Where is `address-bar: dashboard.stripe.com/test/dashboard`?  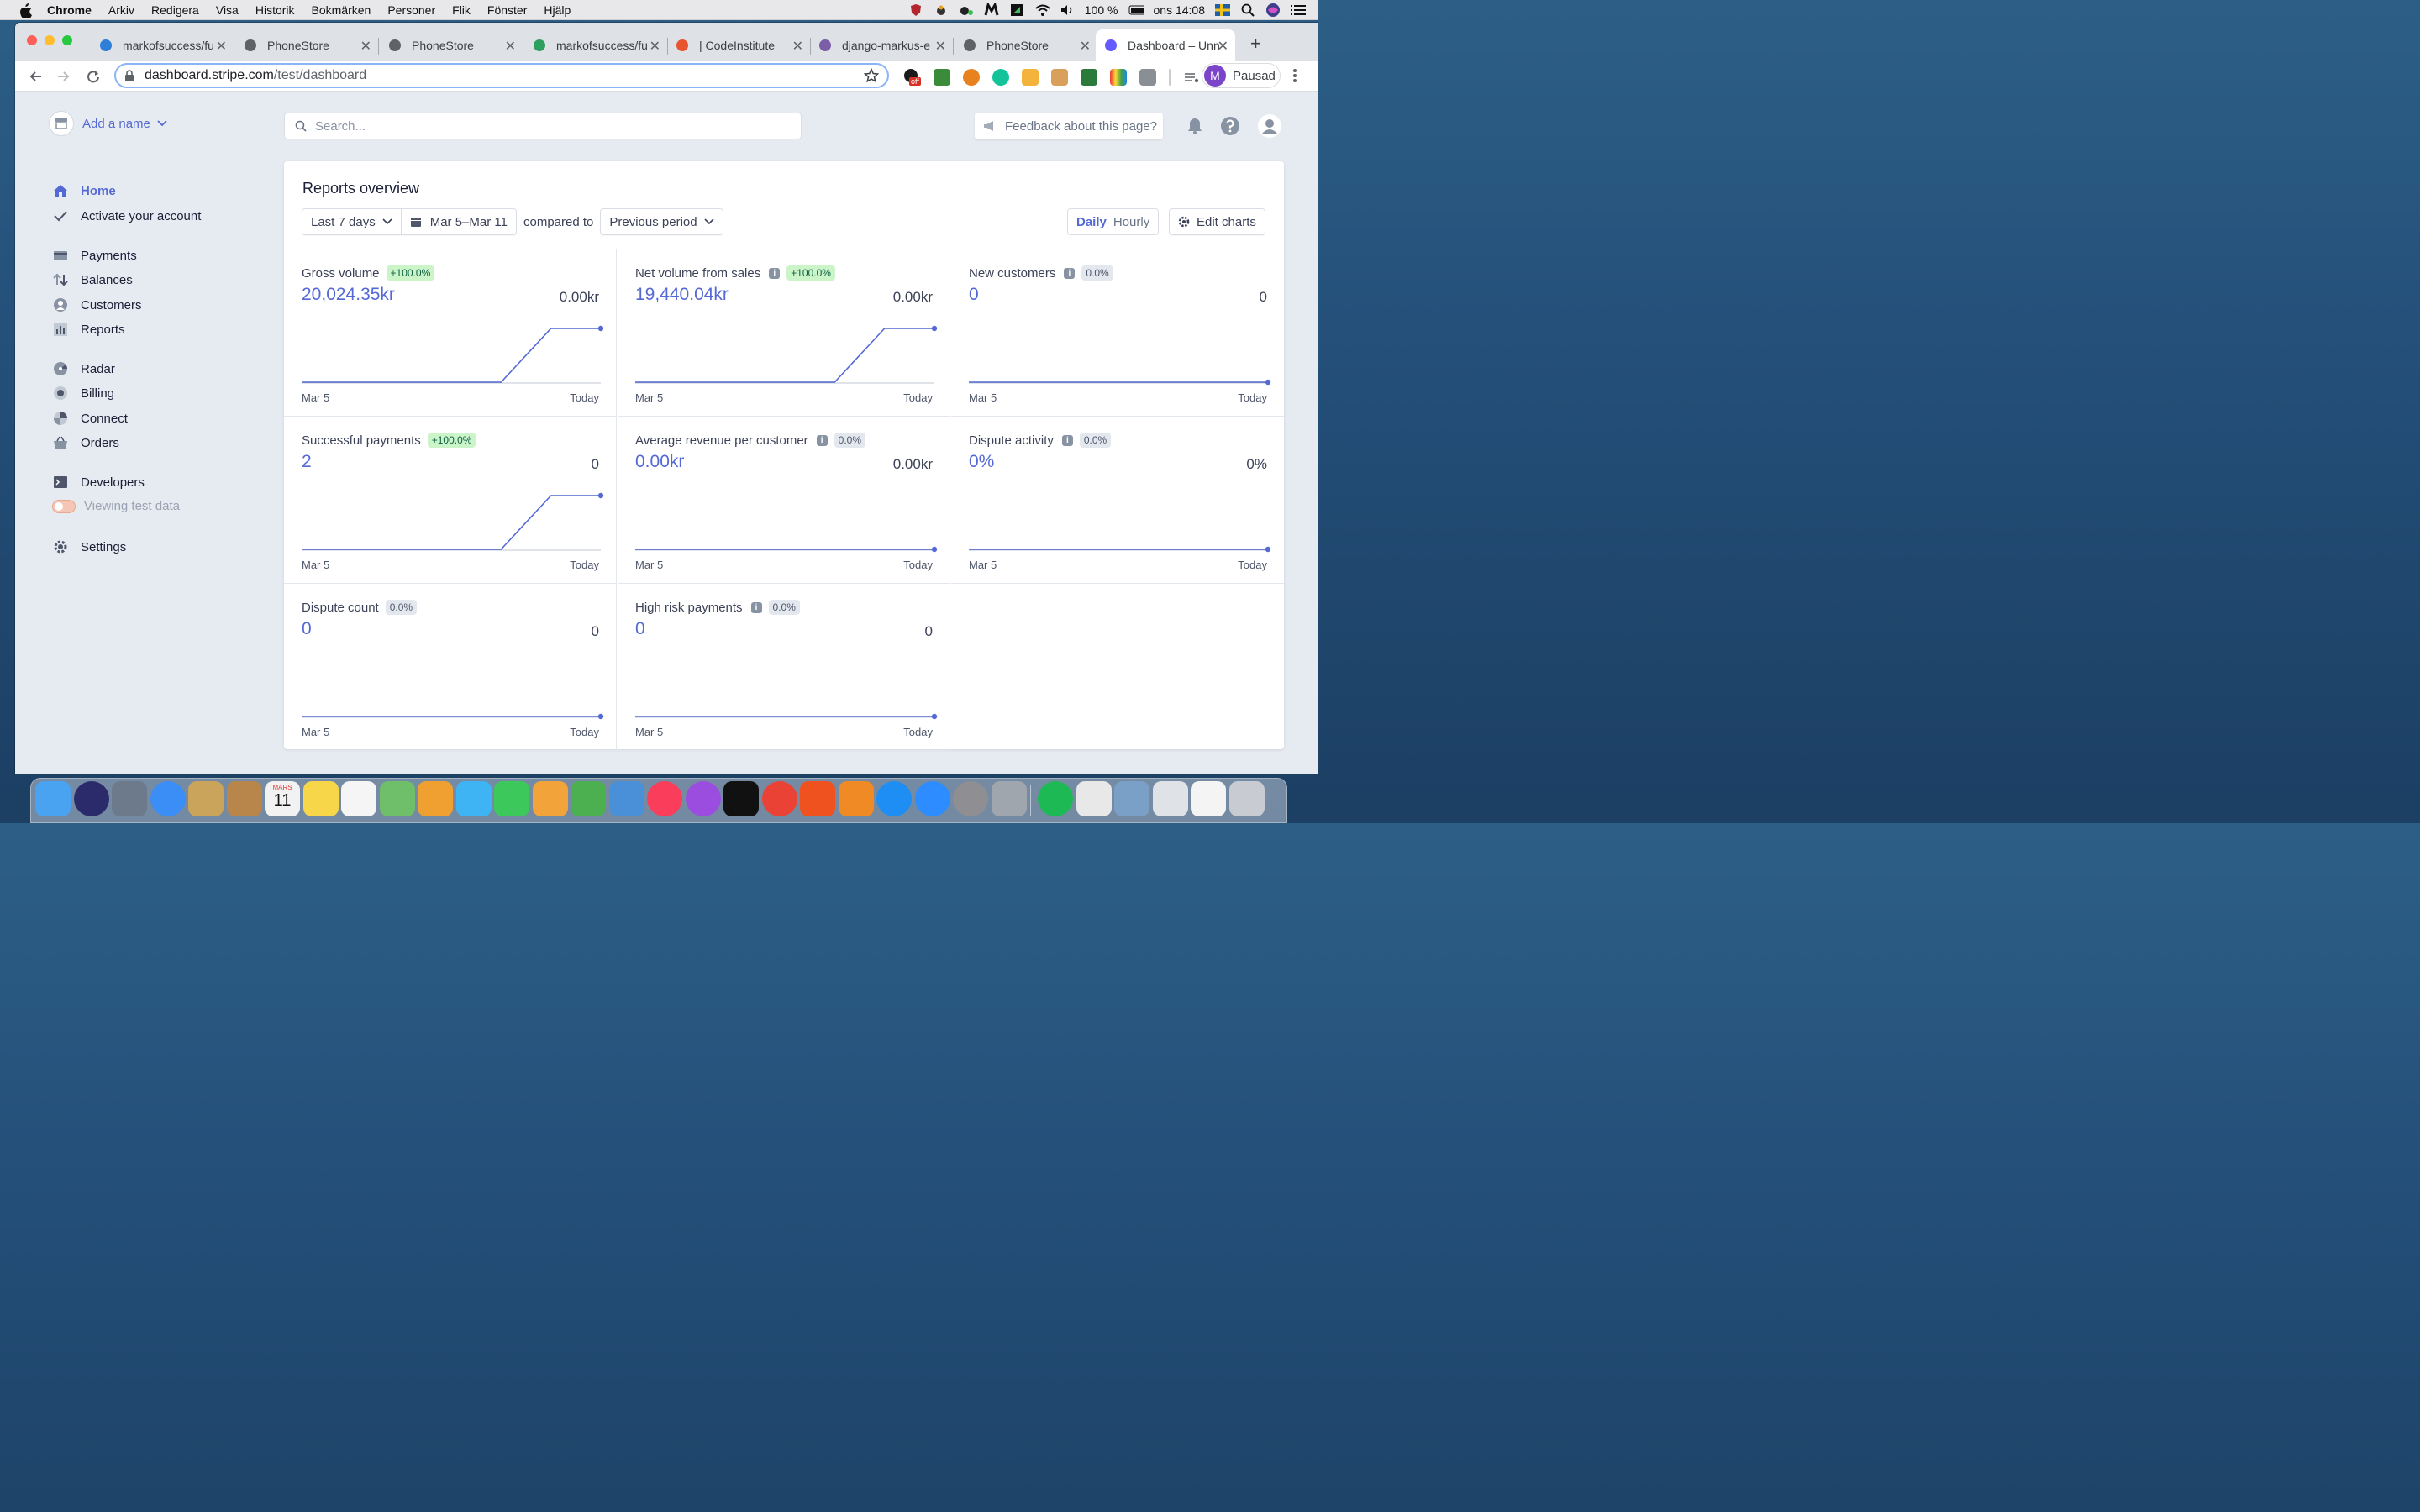 address-bar: dashboard.stripe.com/test/dashboard is located at coordinates (501, 75).